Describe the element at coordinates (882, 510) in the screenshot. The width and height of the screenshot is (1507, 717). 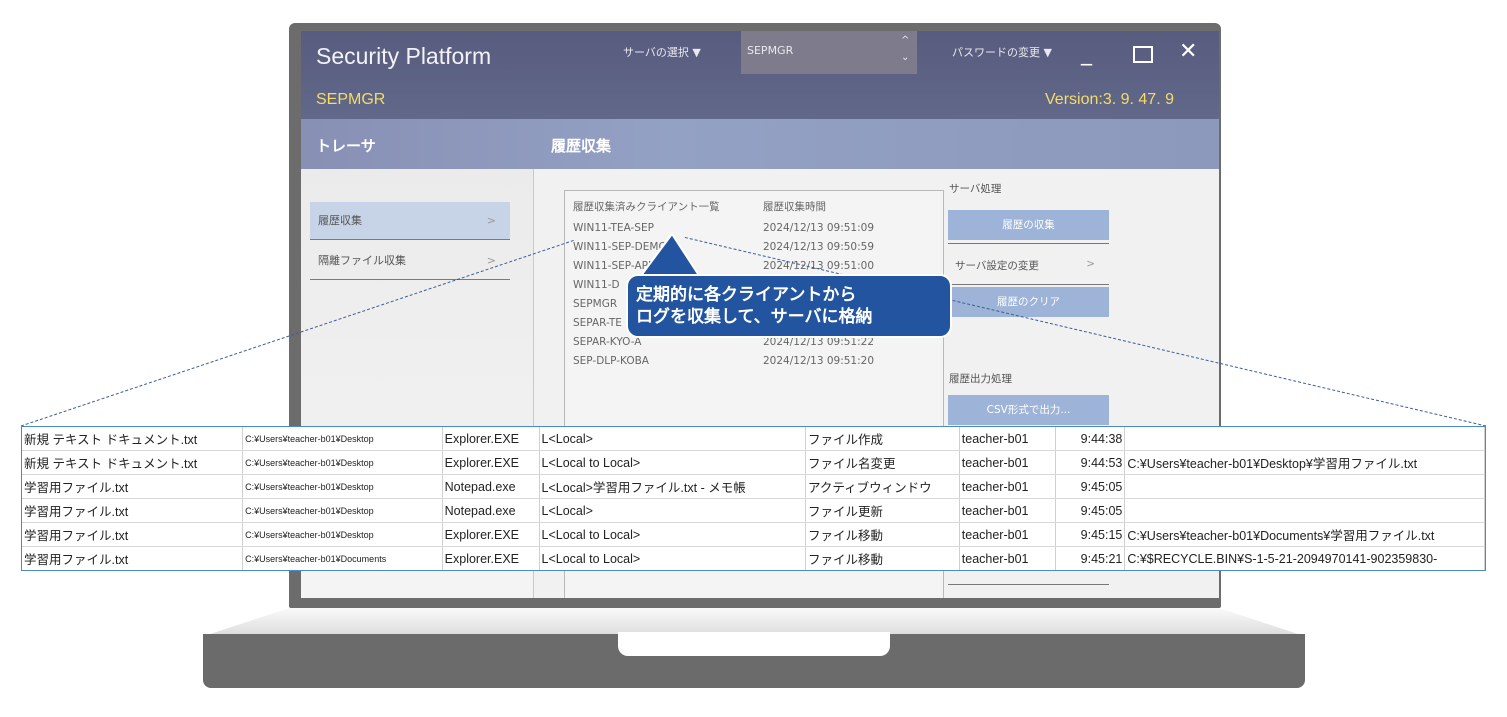
I see `operation-cell: ファイル更新` at that location.